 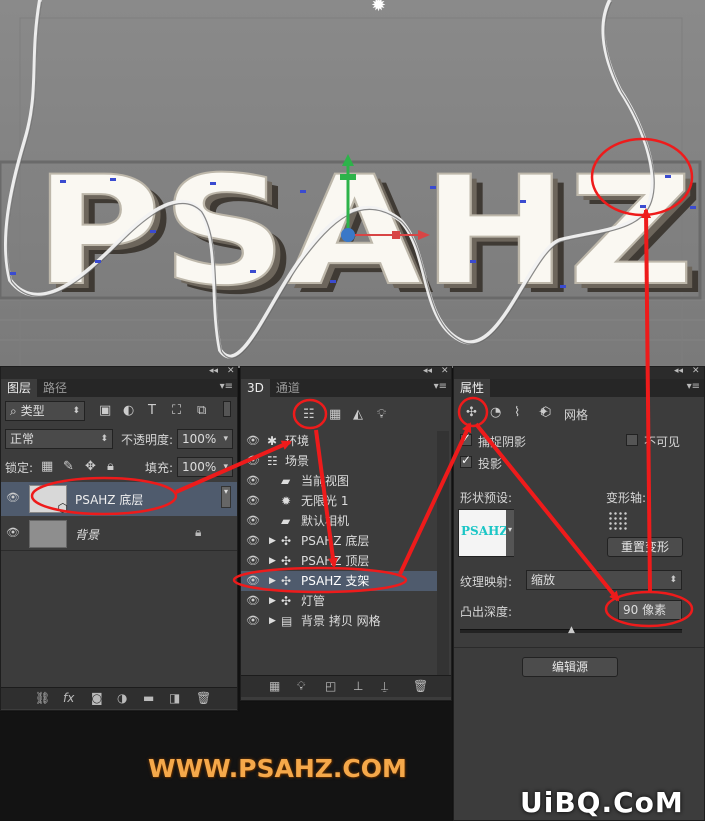 What do you see at coordinates (486, 612) in the screenshot?
I see `extrusion-depth-label: 凸出深度:` at bounding box center [486, 612].